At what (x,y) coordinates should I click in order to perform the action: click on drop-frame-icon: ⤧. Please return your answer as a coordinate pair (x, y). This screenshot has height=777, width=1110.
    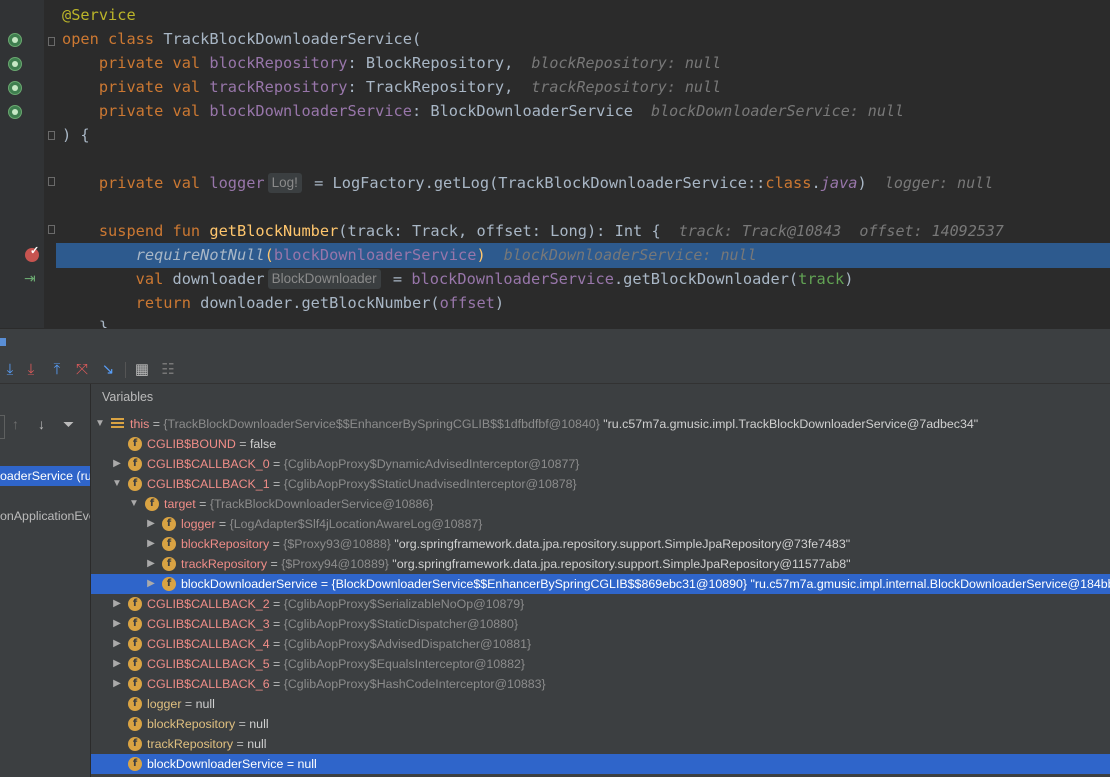
    Looking at the image, I should click on (82, 370).